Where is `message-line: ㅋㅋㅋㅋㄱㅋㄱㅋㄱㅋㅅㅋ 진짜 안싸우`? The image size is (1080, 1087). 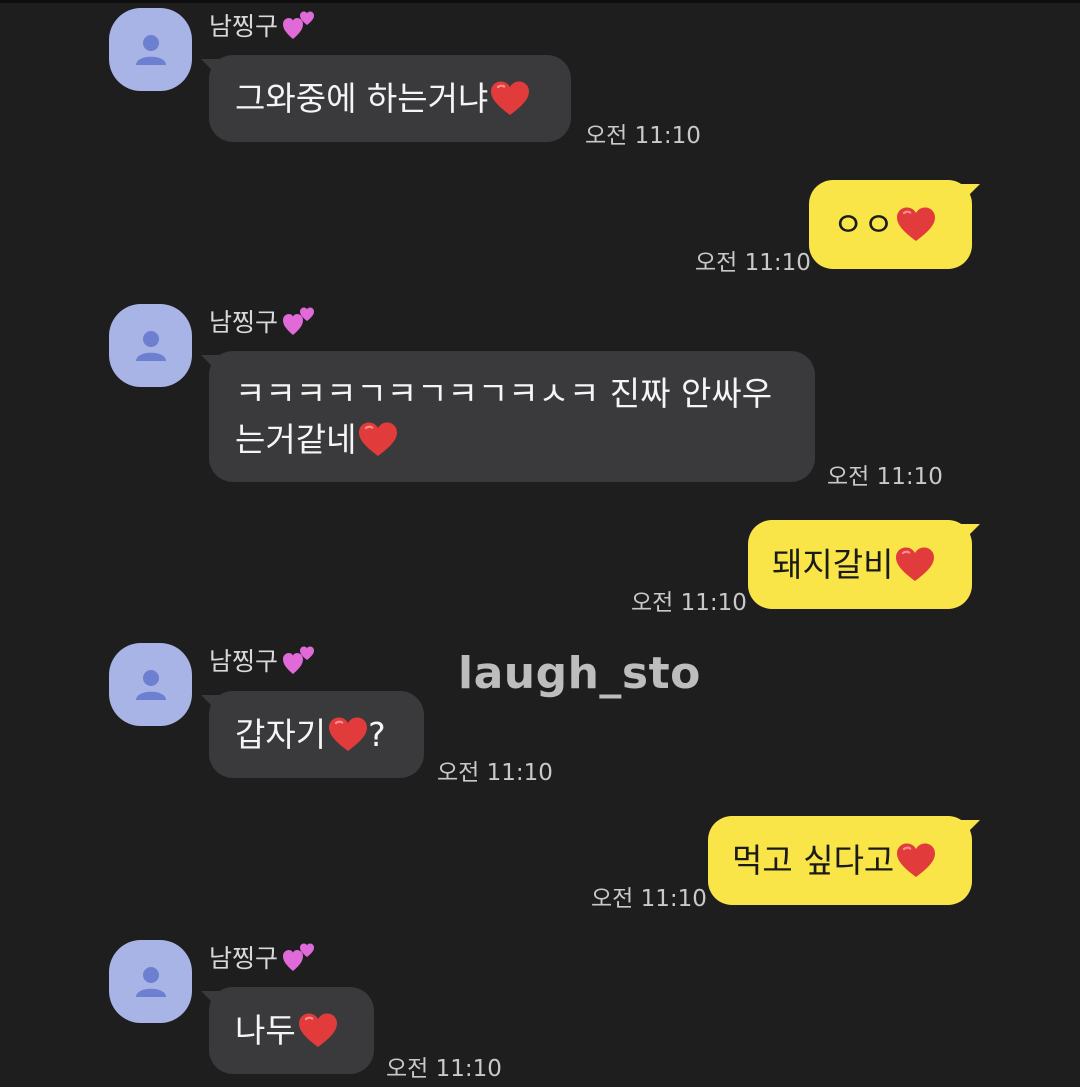
message-line: ㅋㅋㅋㅋㄱㅋㄱㅋㄱㅋㅅㅋ 진짜 안싸우 is located at coordinates (504, 393).